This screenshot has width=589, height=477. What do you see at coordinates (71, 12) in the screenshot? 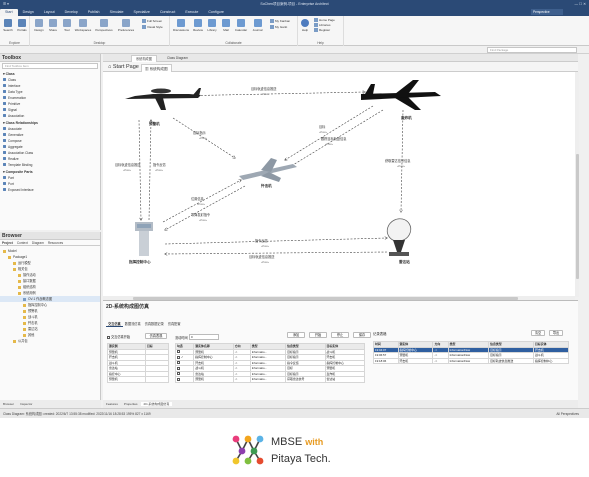
I see `menu-tab-develop: Develop` at bounding box center [71, 12].